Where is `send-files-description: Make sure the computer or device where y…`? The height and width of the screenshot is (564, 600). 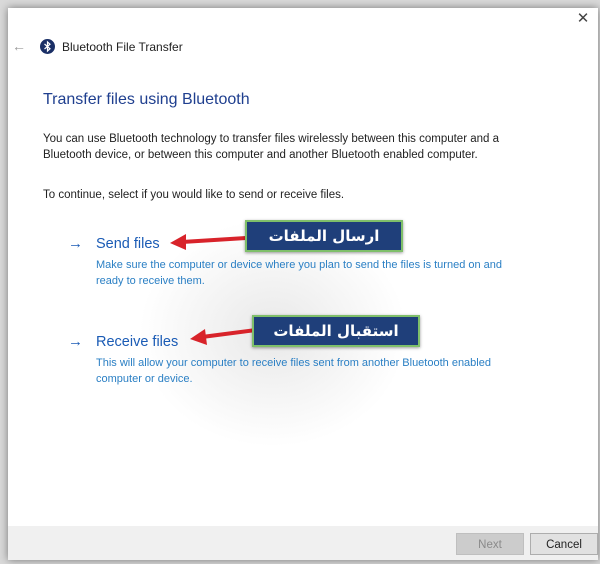
send-files-description: Make sure the computer or device where y… is located at coordinates (299, 273).